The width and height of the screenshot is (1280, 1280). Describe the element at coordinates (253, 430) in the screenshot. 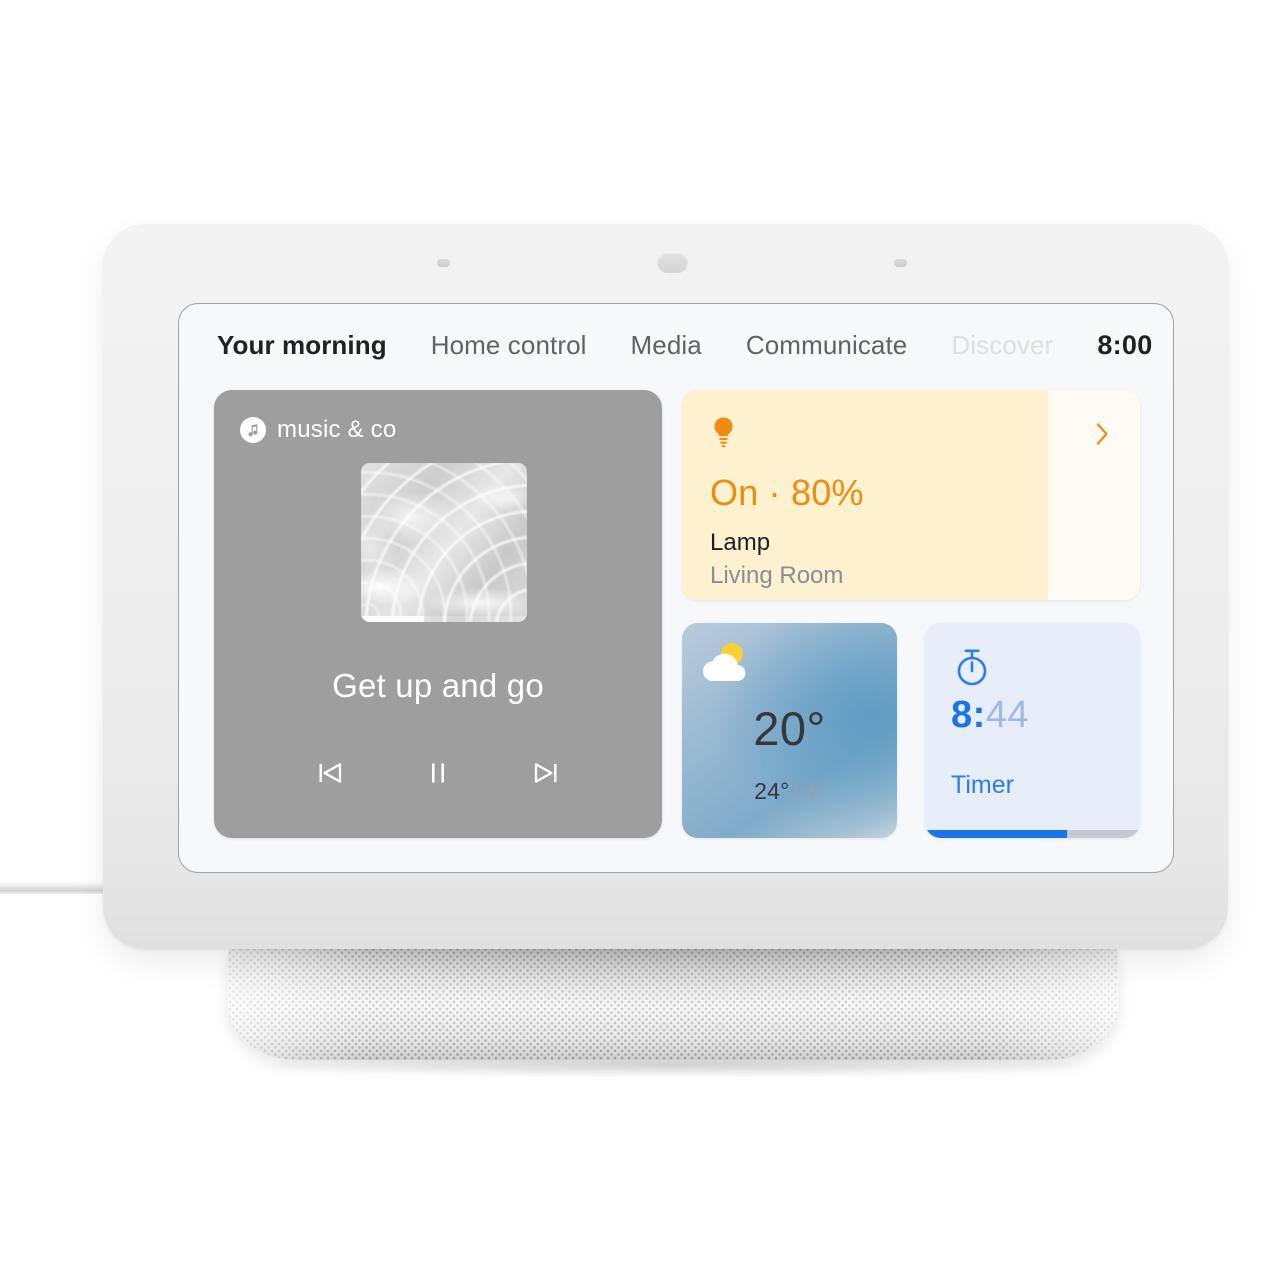

I see `music-note-icon` at that location.